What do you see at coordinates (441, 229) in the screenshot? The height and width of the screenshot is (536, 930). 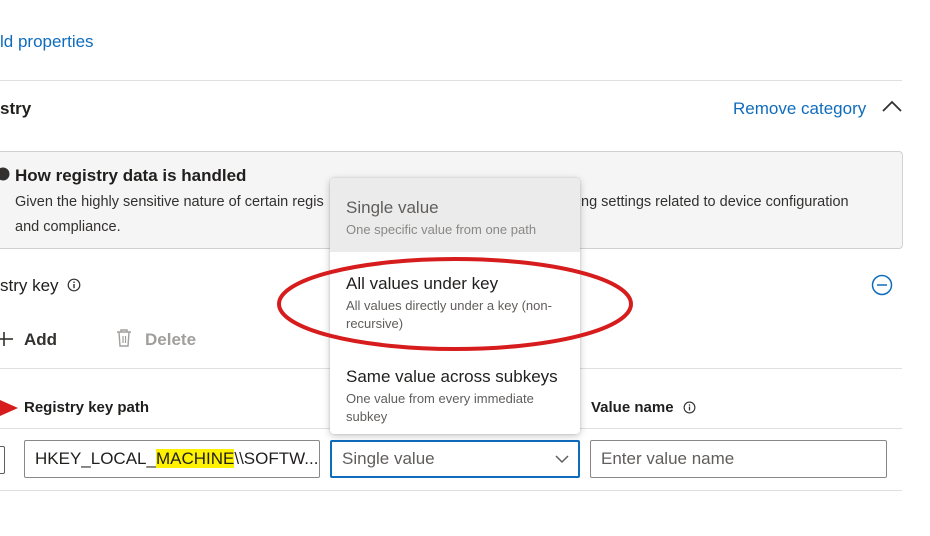 I see `option-description: One specific value from one path` at bounding box center [441, 229].